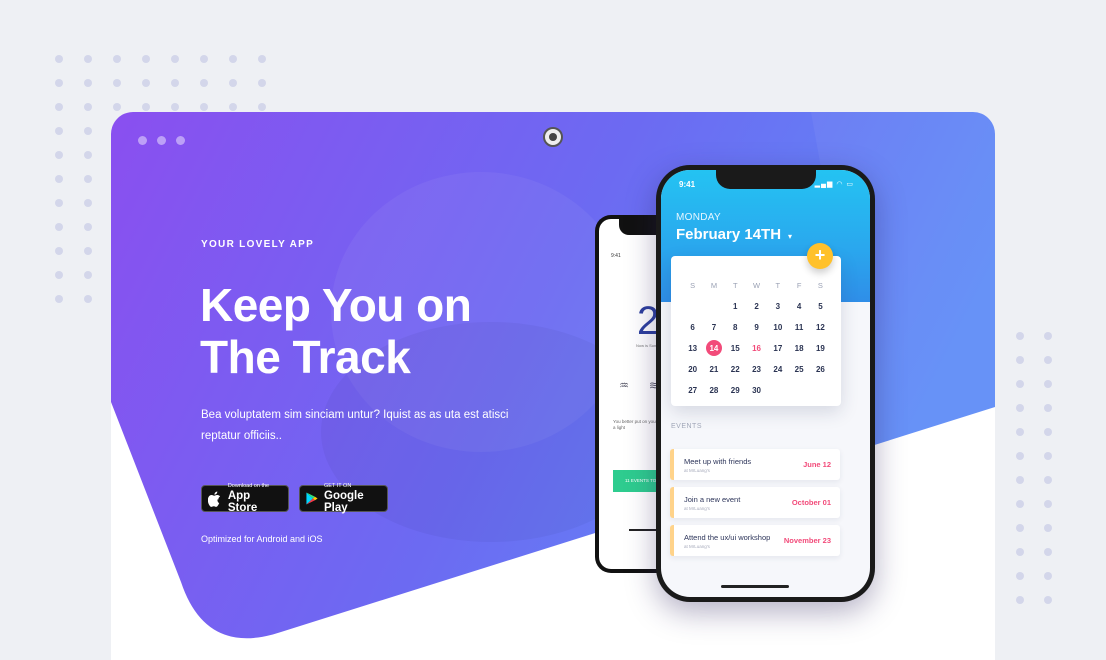 The width and height of the screenshot is (1106, 660). Describe the element at coordinates (811, 502) in the screenshot. I see `event-date: October 01` at that location.